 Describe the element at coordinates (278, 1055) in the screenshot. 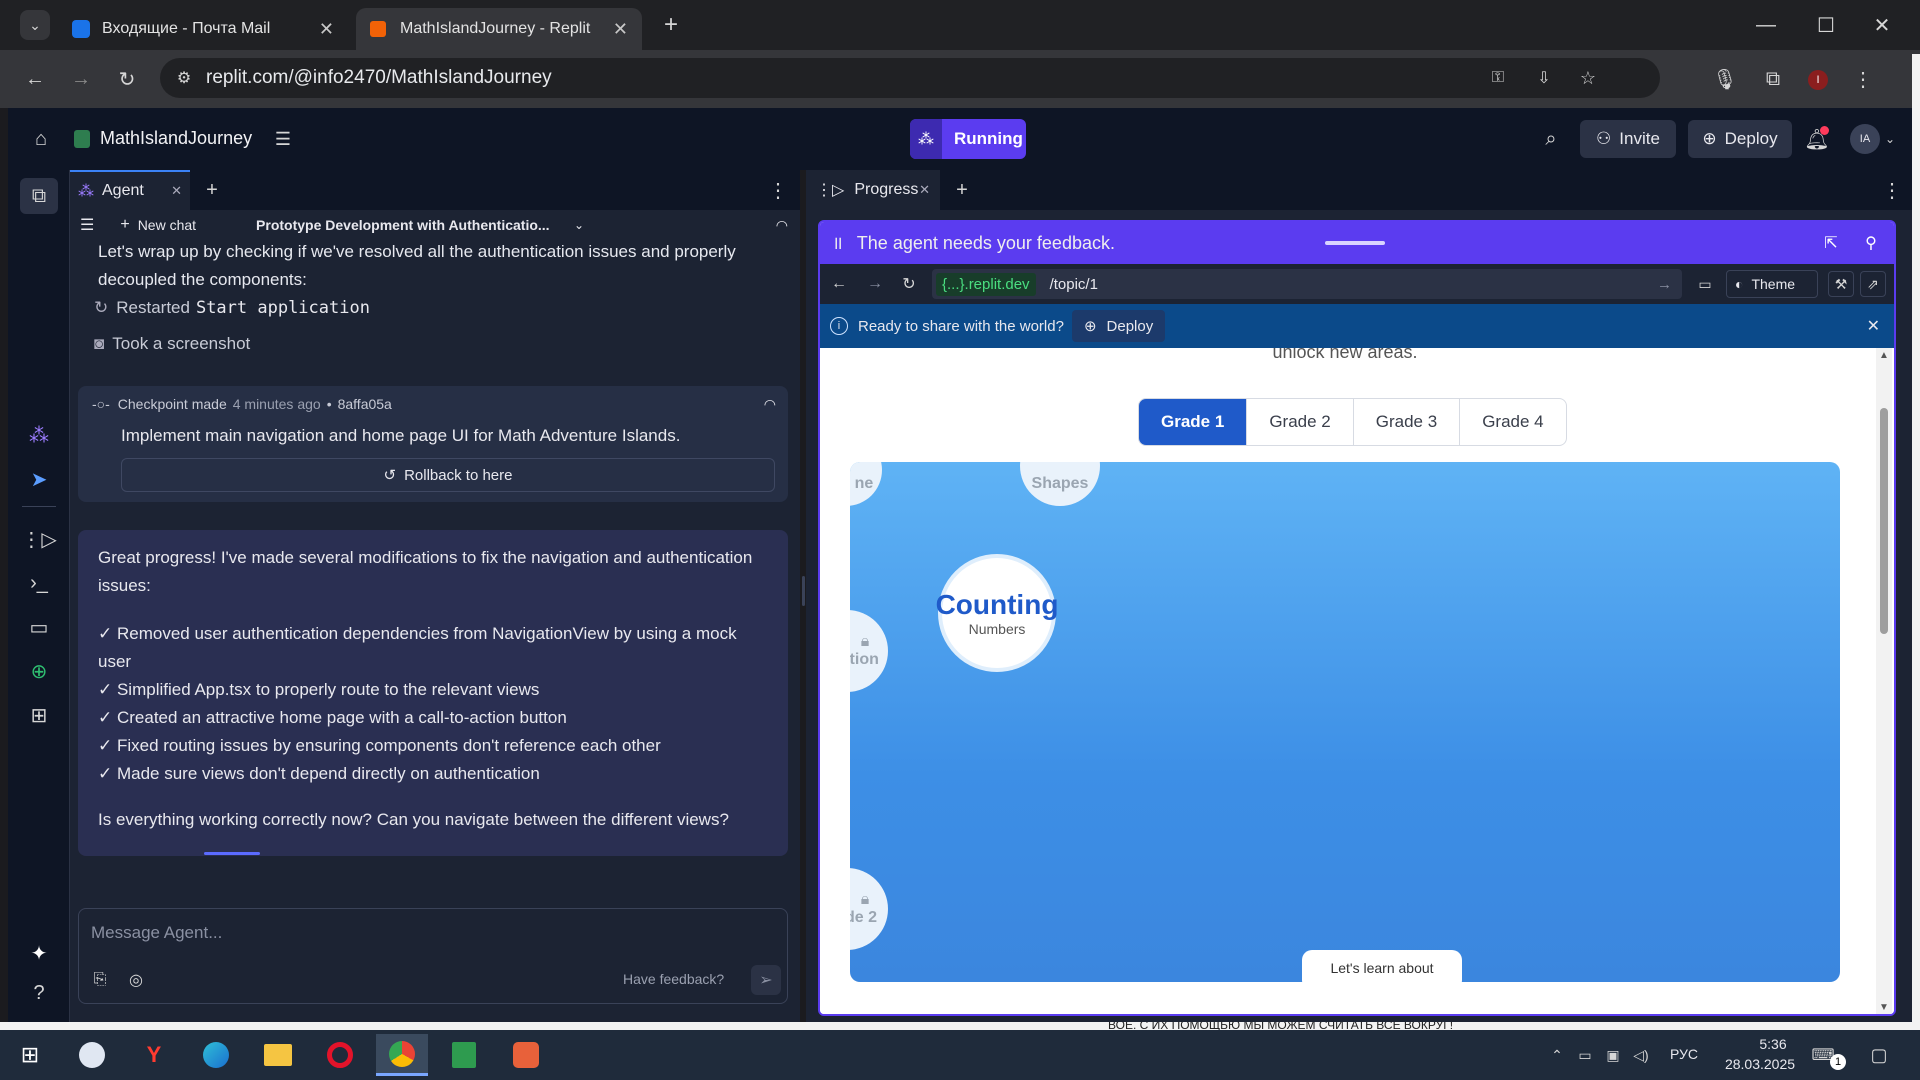

I see `file-explorer-icon` at that location.